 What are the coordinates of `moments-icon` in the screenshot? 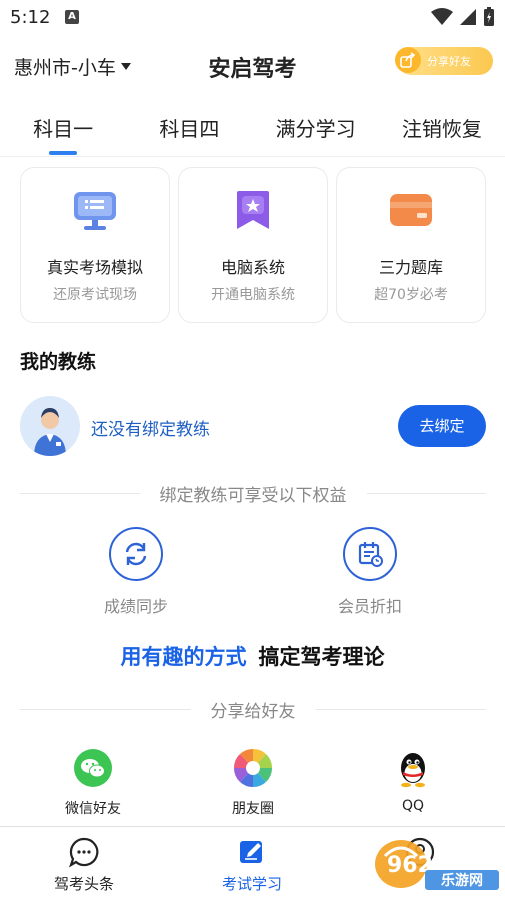 It's located at (253, 768).